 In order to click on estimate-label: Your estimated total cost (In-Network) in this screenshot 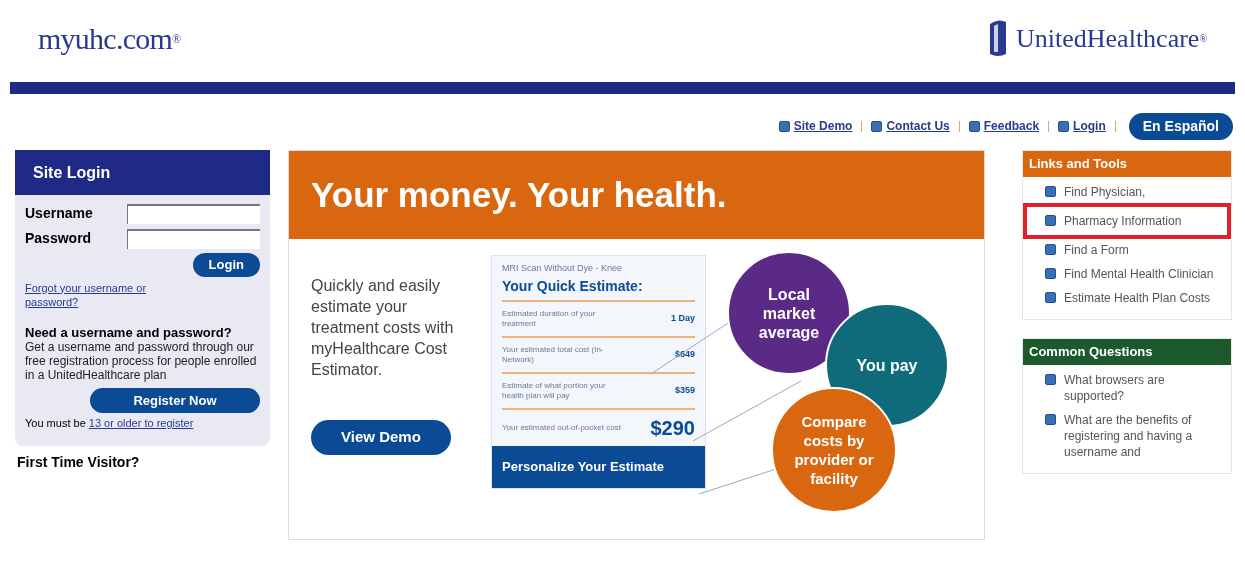, I will do `click(553, 354)`.